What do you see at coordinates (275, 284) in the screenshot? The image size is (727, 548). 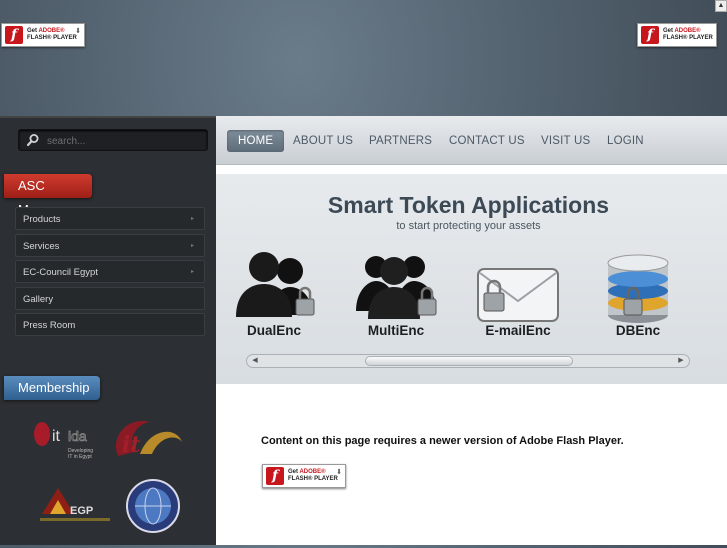 I see `users-lock-icon` at bounding box center [275, 284].